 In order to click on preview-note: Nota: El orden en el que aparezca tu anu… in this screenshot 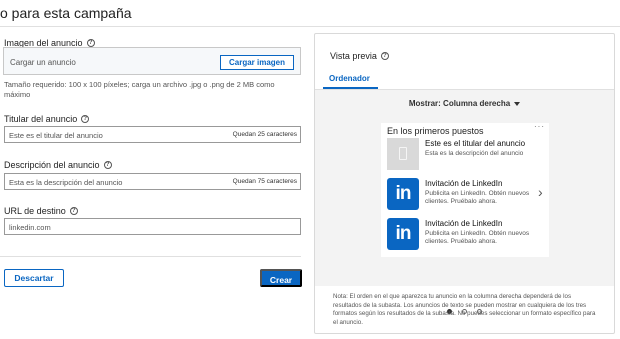, I will do `click(464, 309)`.